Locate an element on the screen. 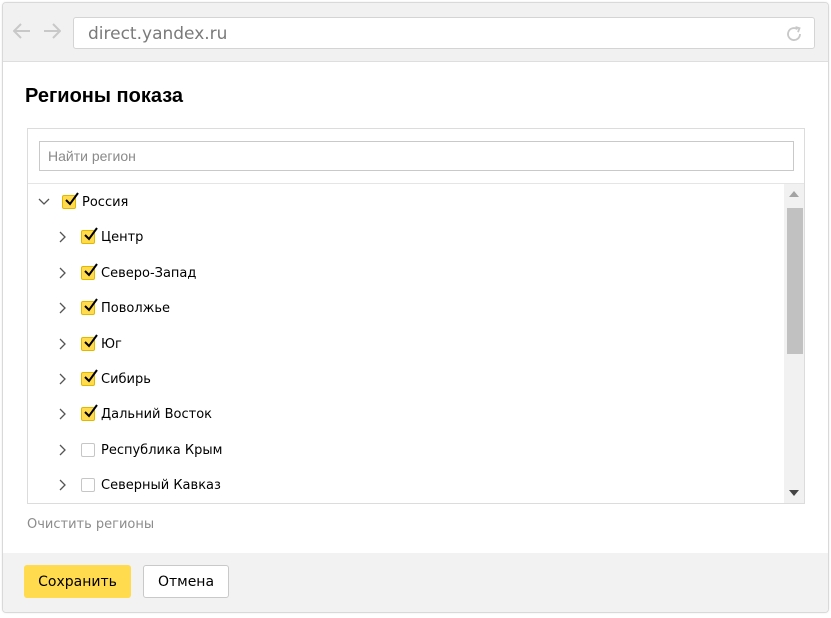 This screenshot has height=618, width=831. tree-row: Юг is located at coordinates (89, 344).